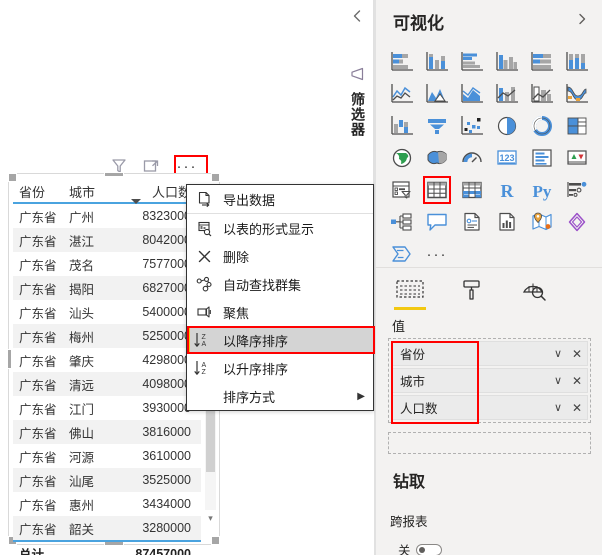  Describe the element at coordinates (534, 290) in the screenshot. I see `analytics-tab` at that location.